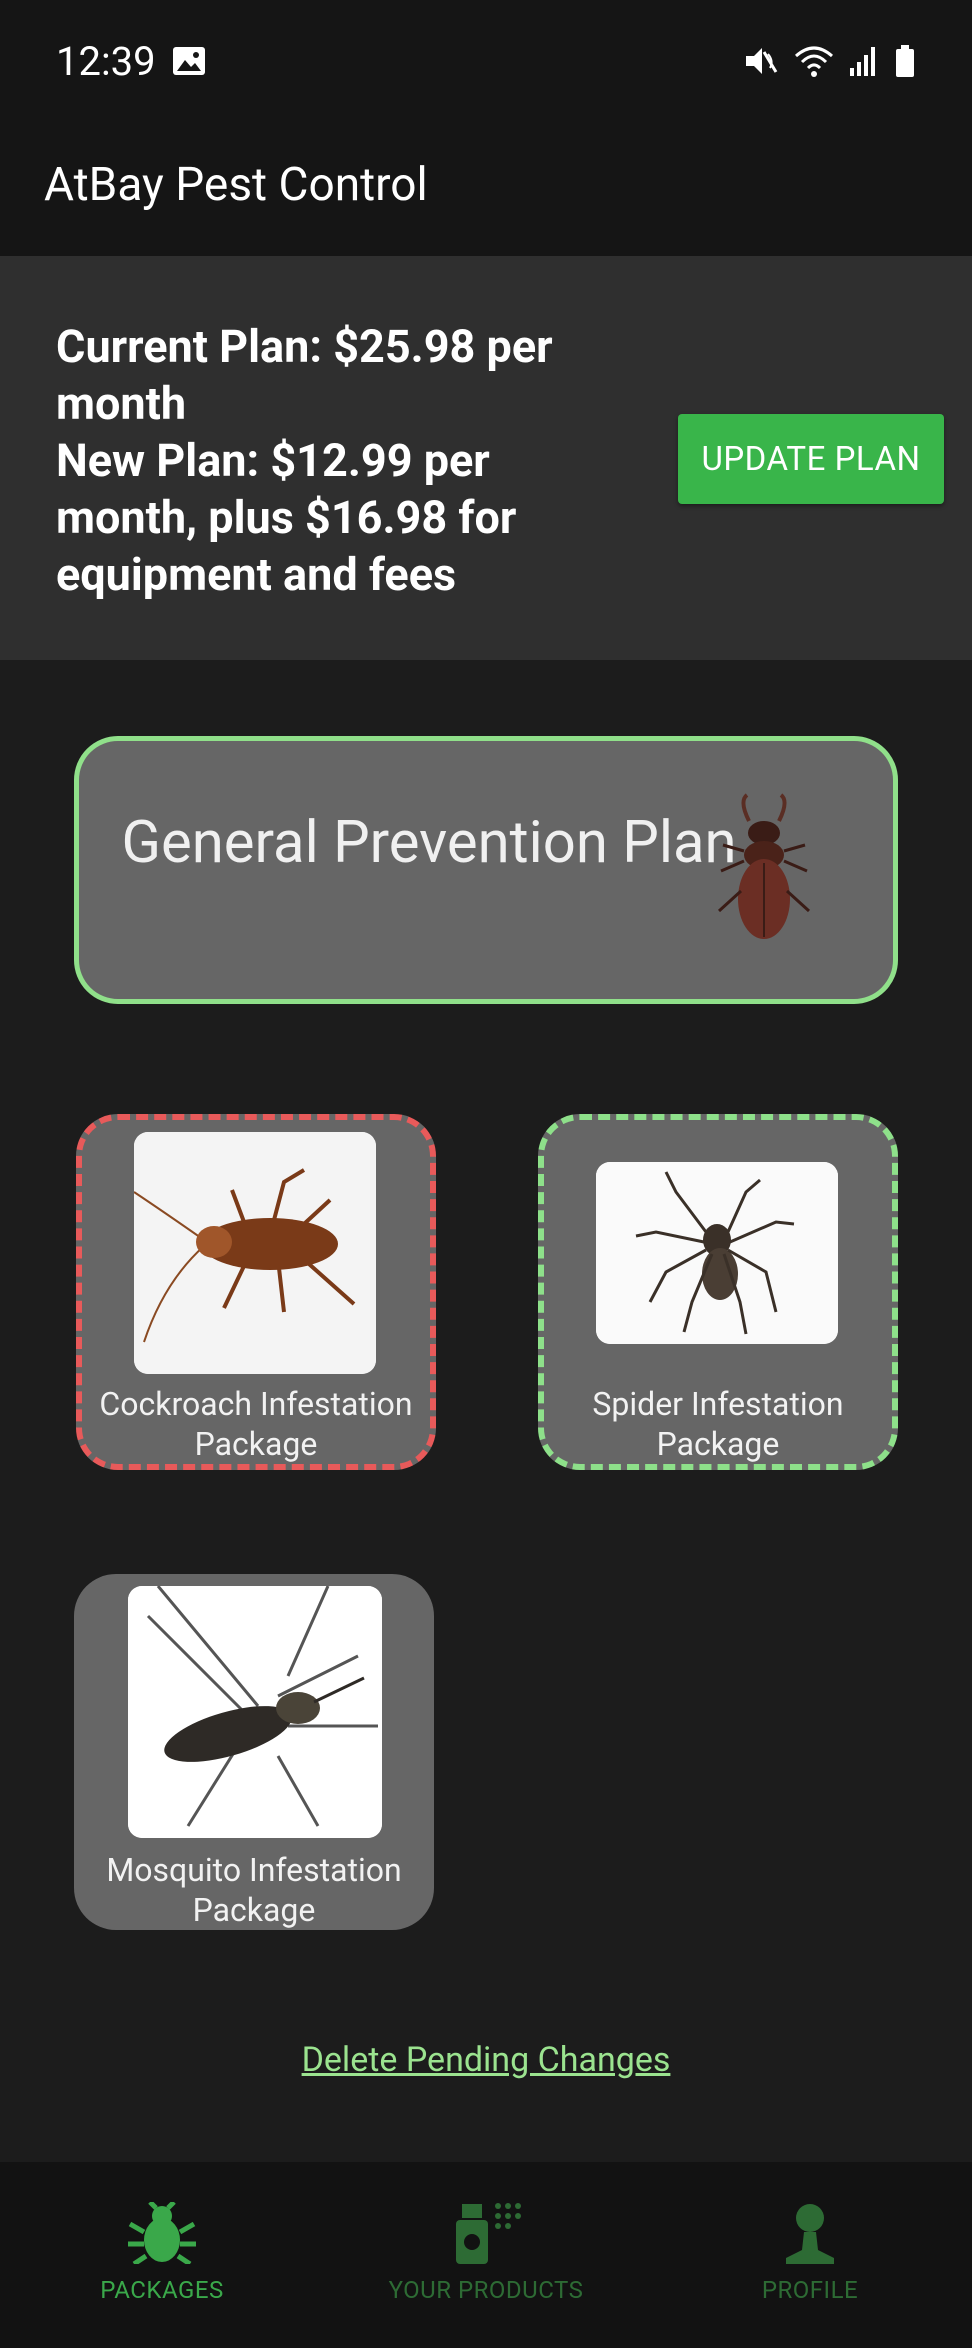  I want to click on delete-pending-changes-link: Delete Pending Changes, so click(486, 2060).